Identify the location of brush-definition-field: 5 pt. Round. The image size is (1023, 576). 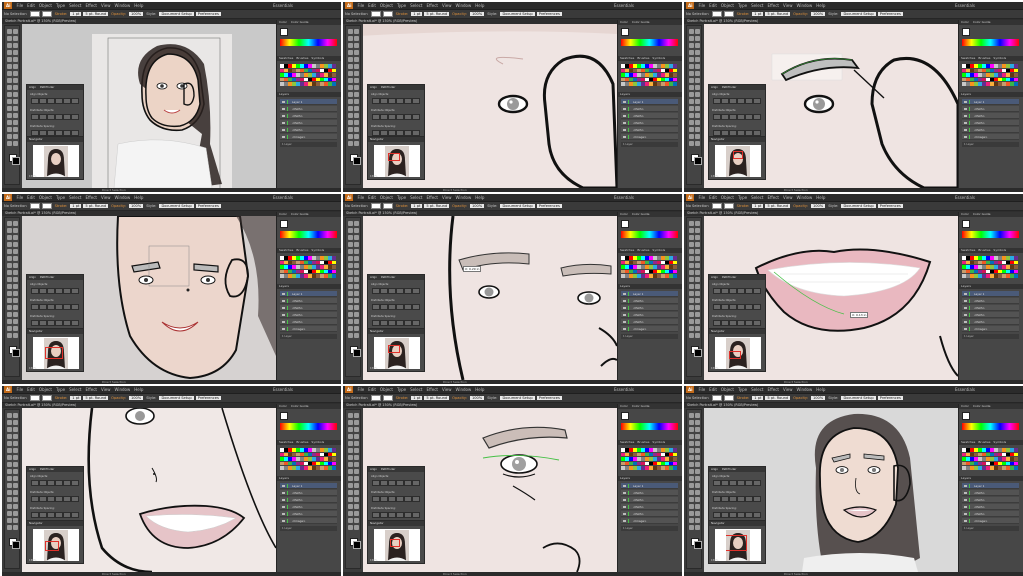
(437, 398).